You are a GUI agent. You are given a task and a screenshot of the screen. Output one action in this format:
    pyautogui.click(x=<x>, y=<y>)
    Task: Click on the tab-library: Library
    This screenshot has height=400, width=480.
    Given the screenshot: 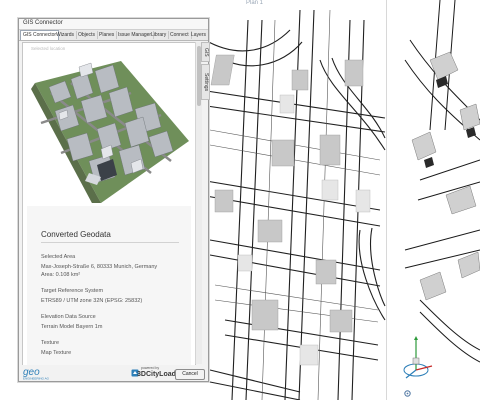 What is the action you would take?
    pyautogui.click(x=159, y=35)
    